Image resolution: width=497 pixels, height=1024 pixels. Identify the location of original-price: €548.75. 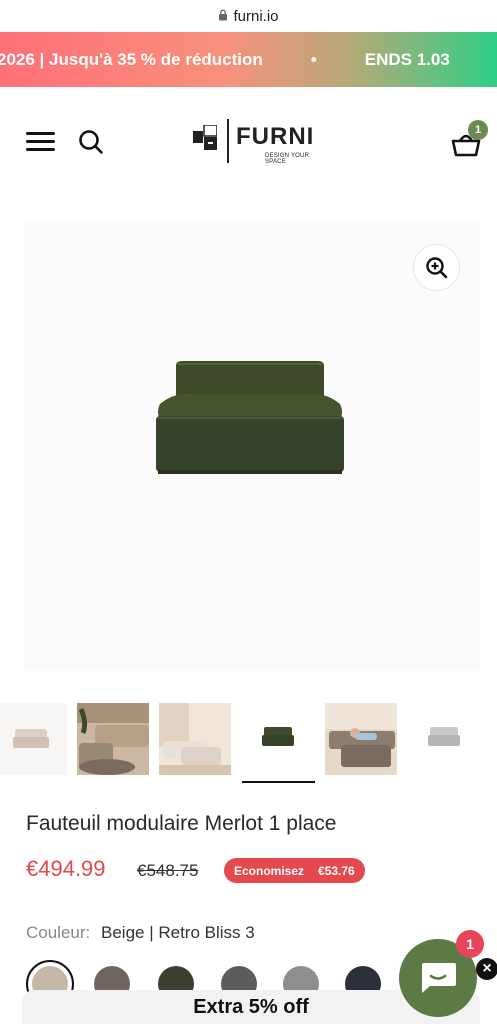
(168, 870).